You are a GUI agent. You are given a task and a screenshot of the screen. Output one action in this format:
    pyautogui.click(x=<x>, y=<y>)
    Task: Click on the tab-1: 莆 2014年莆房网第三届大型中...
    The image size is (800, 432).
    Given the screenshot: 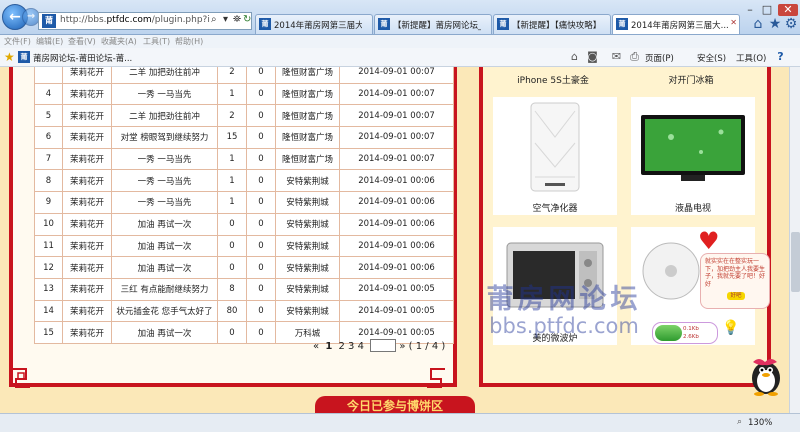 What is the action you would take?
    pyautogui.click(x=314, y=24)
    